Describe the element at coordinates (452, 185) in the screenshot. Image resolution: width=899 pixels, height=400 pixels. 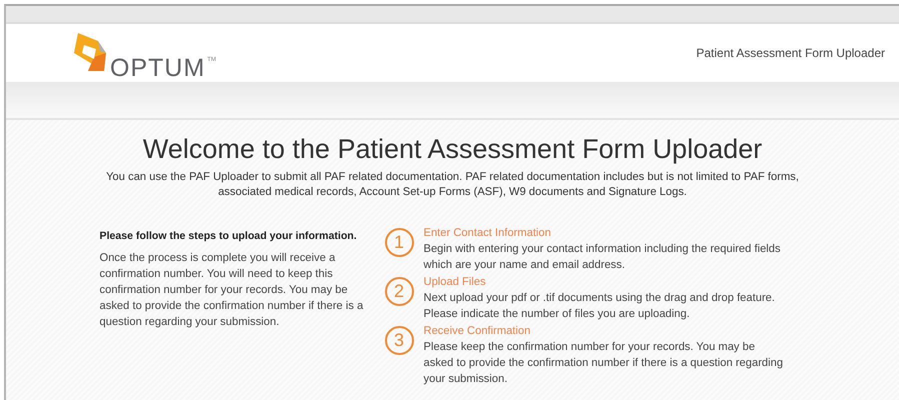
I see `intro-text: You can use the PAF Uploader to submit all PAF related documentation. PAF related documentation includes but is not limited to PAF forms, associated medical records, Account Set-up Forms (ASF), W9 documents and Signature Logs.` at that location.